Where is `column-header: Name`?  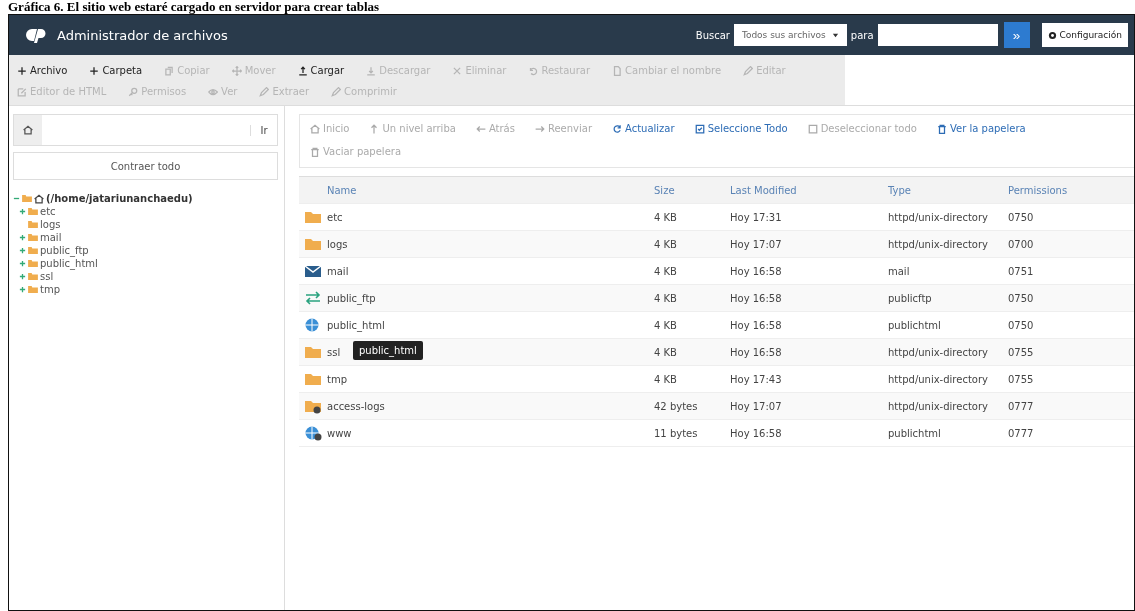
column-header: Name is located at coordinates (490, 190).